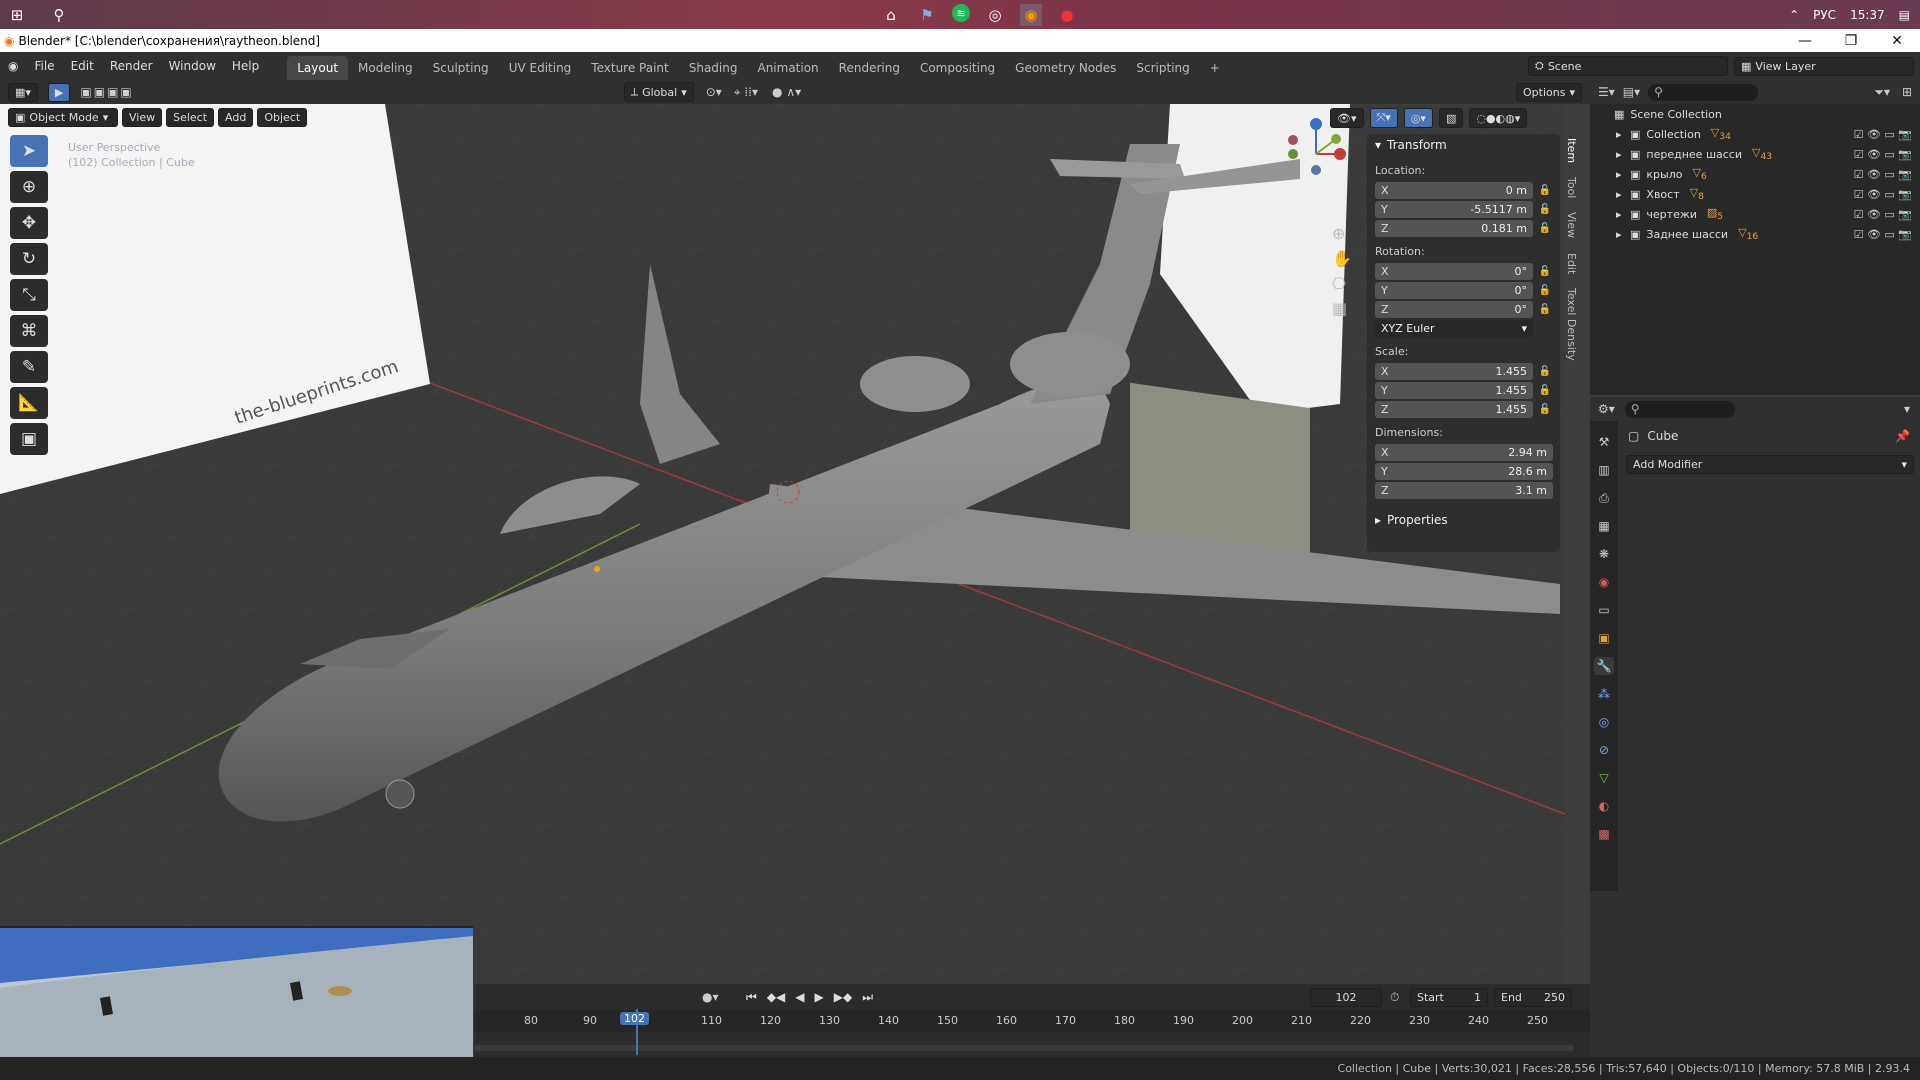 The image size is (1920, 1080). I want to click on dimensions-z-field: Z 3.1 m, so click(1464, 490).